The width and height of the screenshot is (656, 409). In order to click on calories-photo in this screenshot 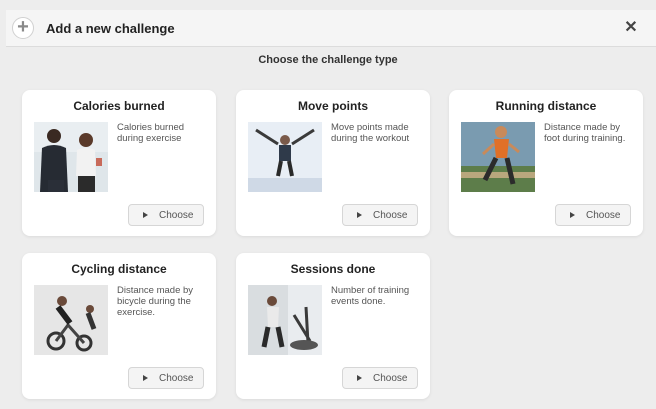, I will do `click(71, 157)`.